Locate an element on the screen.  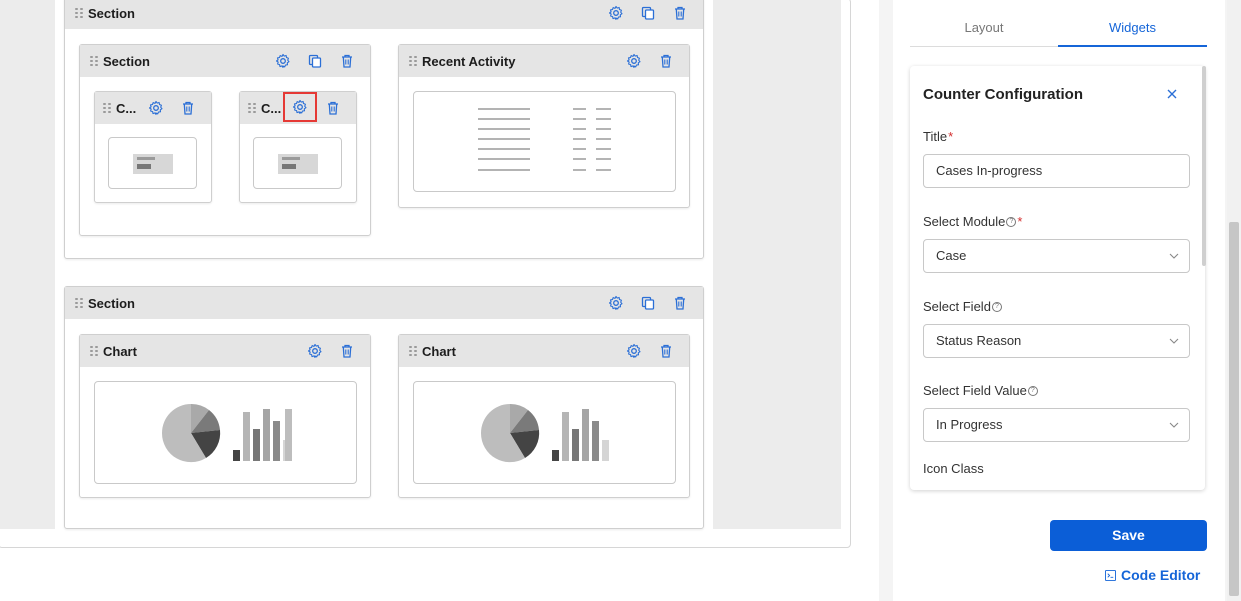
field-value-select: In Progress is located at coordinates (1056, 425).